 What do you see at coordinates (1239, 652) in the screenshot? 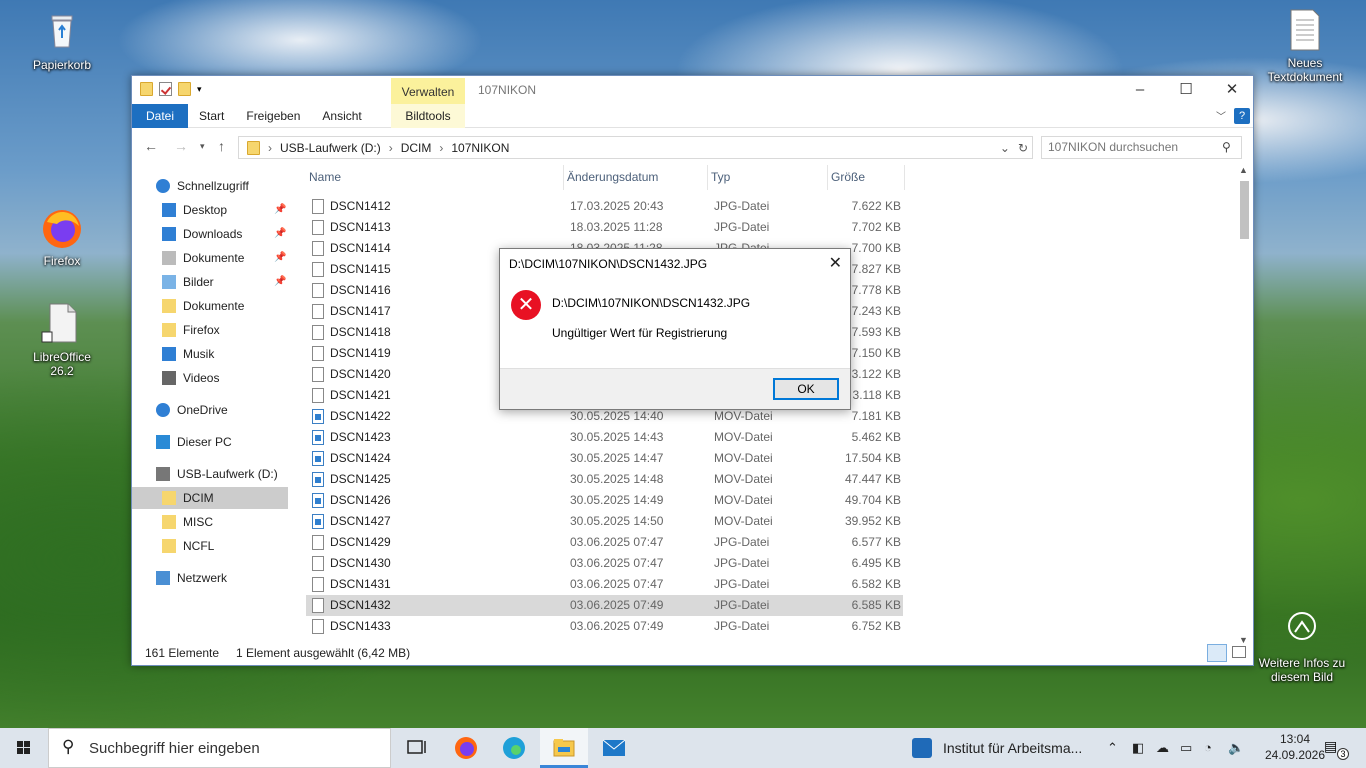
I see `large-icons-view-icon` at bounding box center [1239, 652].